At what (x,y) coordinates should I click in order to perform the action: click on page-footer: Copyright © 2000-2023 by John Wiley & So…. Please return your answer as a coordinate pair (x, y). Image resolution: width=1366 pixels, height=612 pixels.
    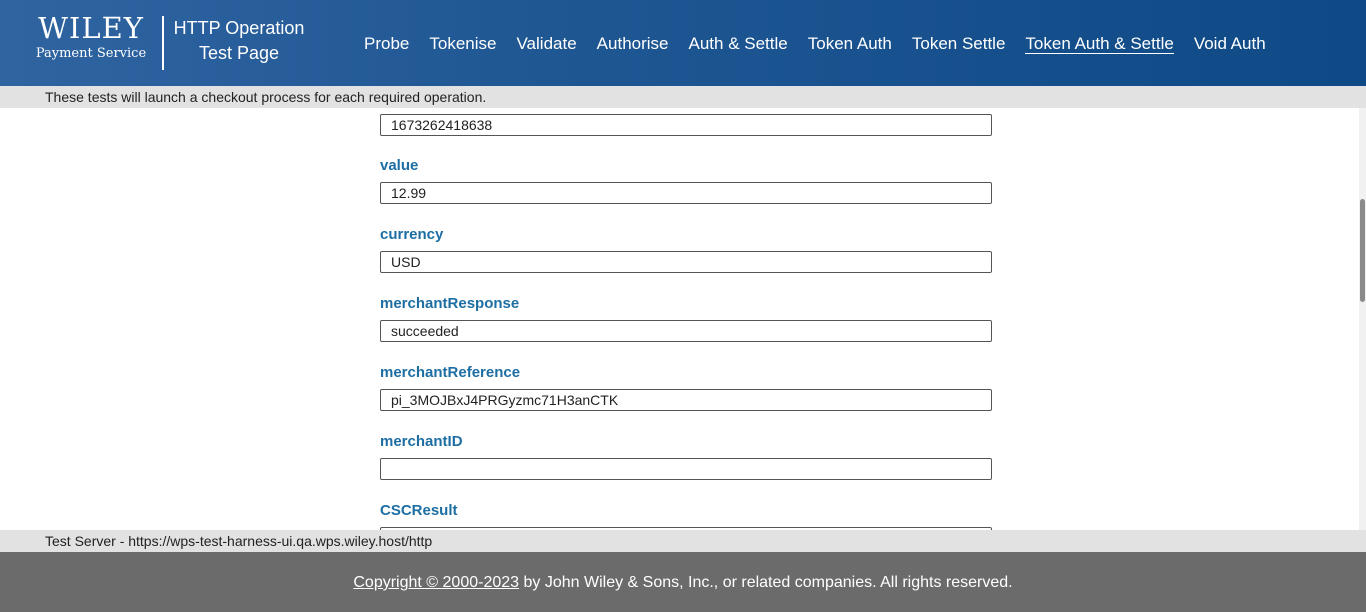
    Looking at the image, I should click on (683, 582).